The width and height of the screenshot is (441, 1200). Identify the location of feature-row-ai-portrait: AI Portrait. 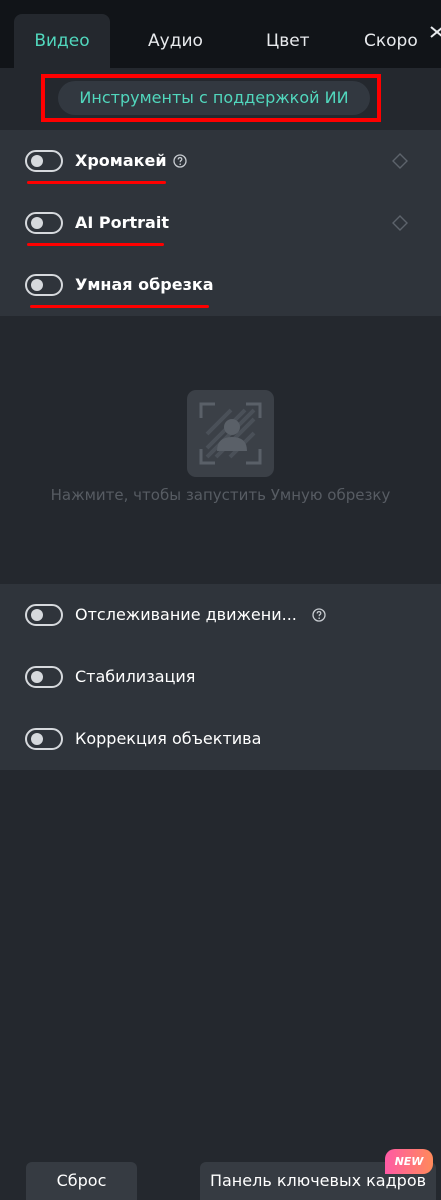
(220, 223).